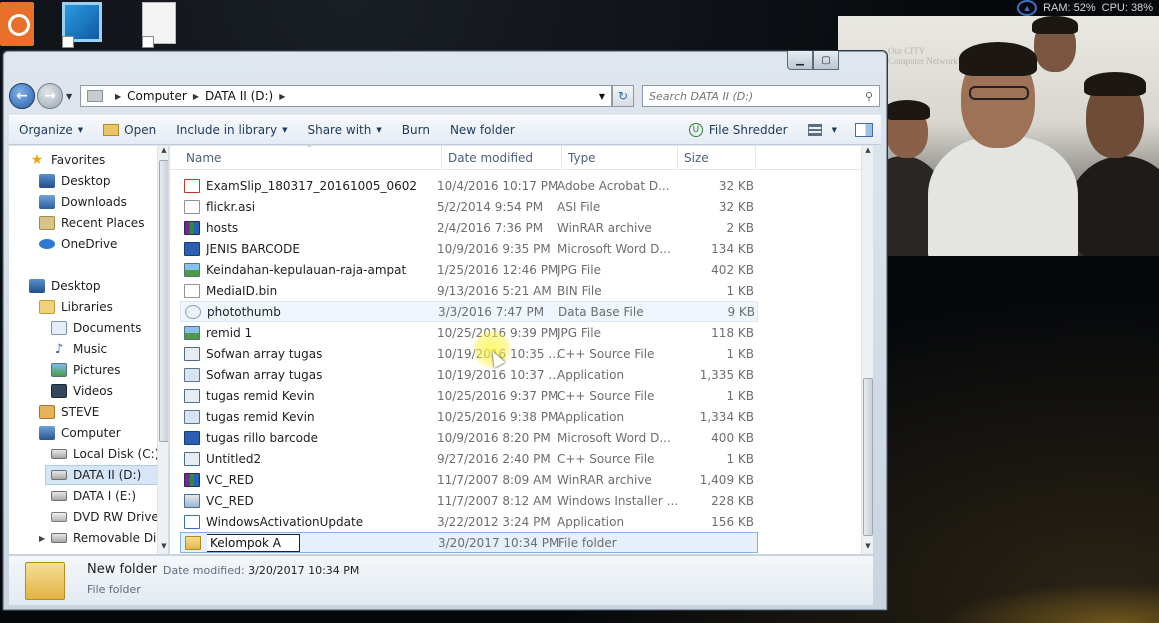 The width and height of the screenshot is (1159, 623). I want to click on include-in-library-button: Include in library ▼, so click(231, 130).